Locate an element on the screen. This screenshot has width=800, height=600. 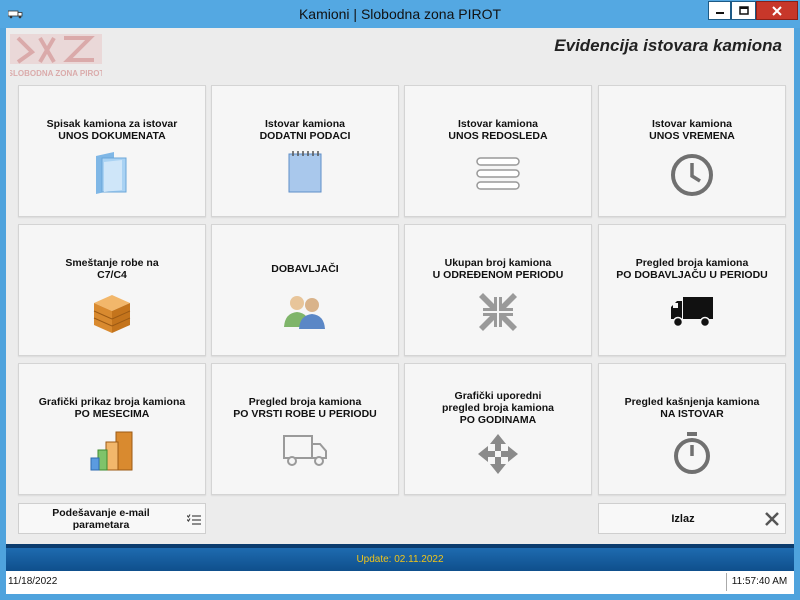
tile-label: Smeštanje robe na C7/C4 is located at coordinates (112, 269).